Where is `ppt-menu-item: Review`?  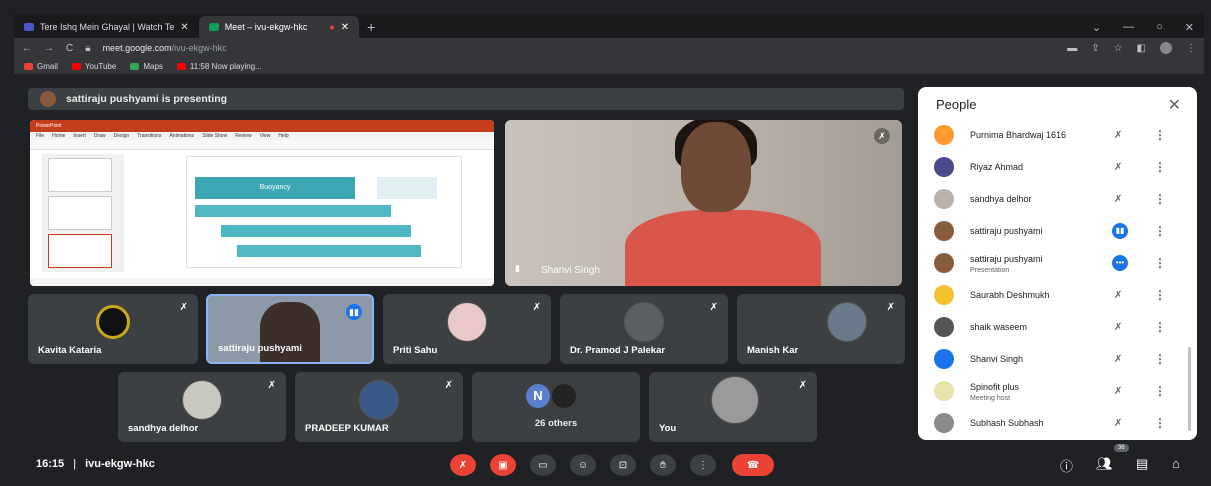
ppt-menu-item: Review is located at coordinates (243, 136).